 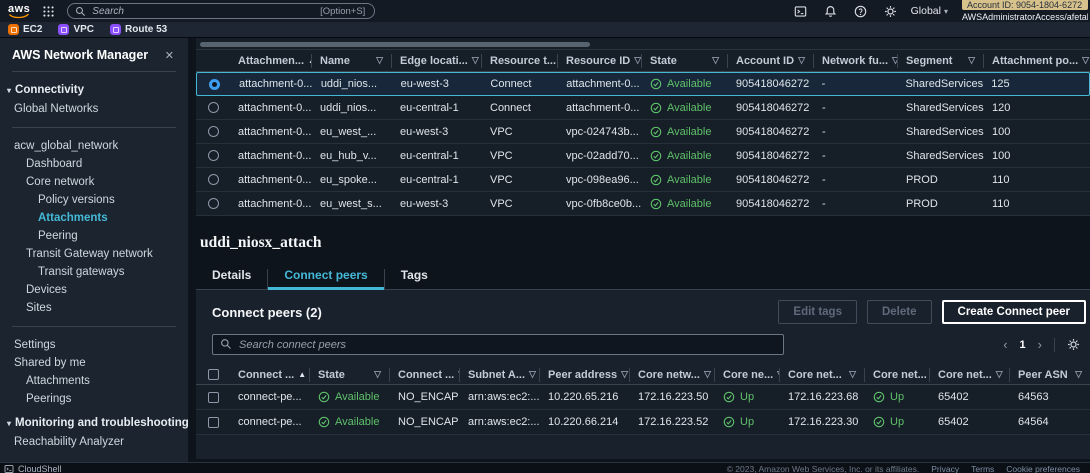 What do you see at coordinates (822, 374) in the screenshot?
I see `column-core-network-address-2: Core net... ▽` at bounding box center [822, 374].